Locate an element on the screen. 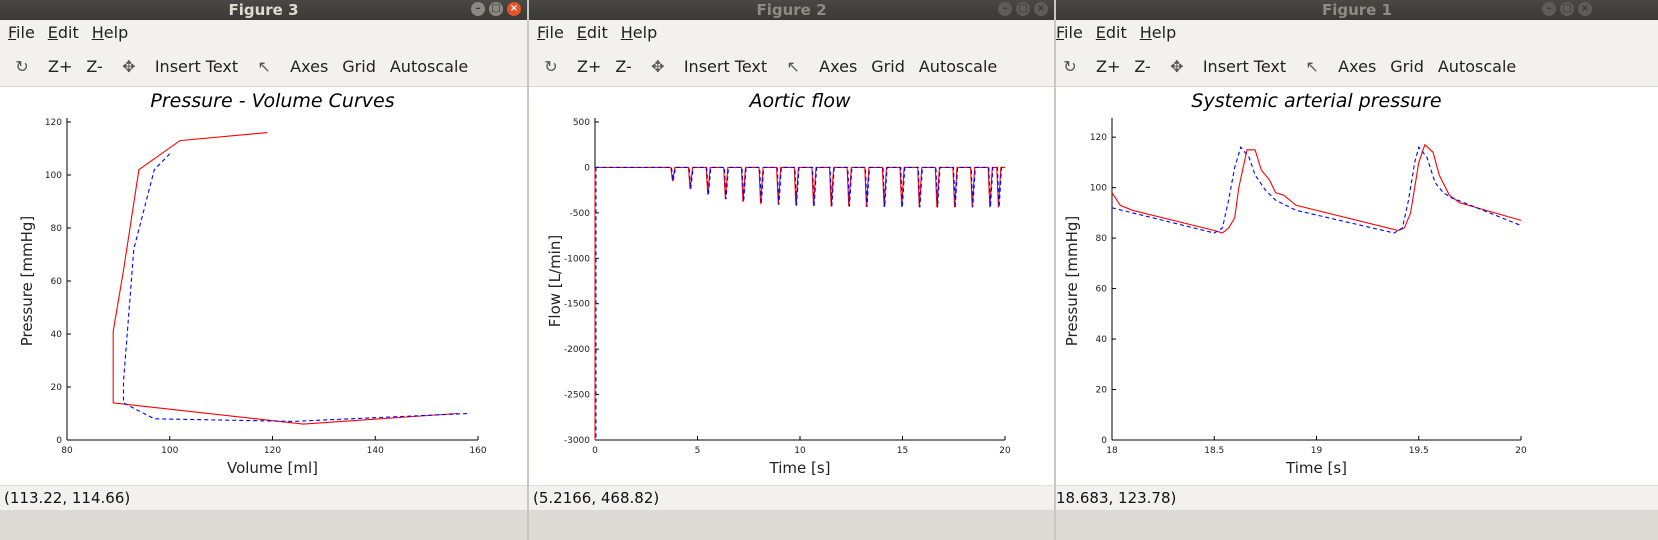 The image size is (1658, 540). x-tick-label: 19.5 is located at coordinates (1419, 451).